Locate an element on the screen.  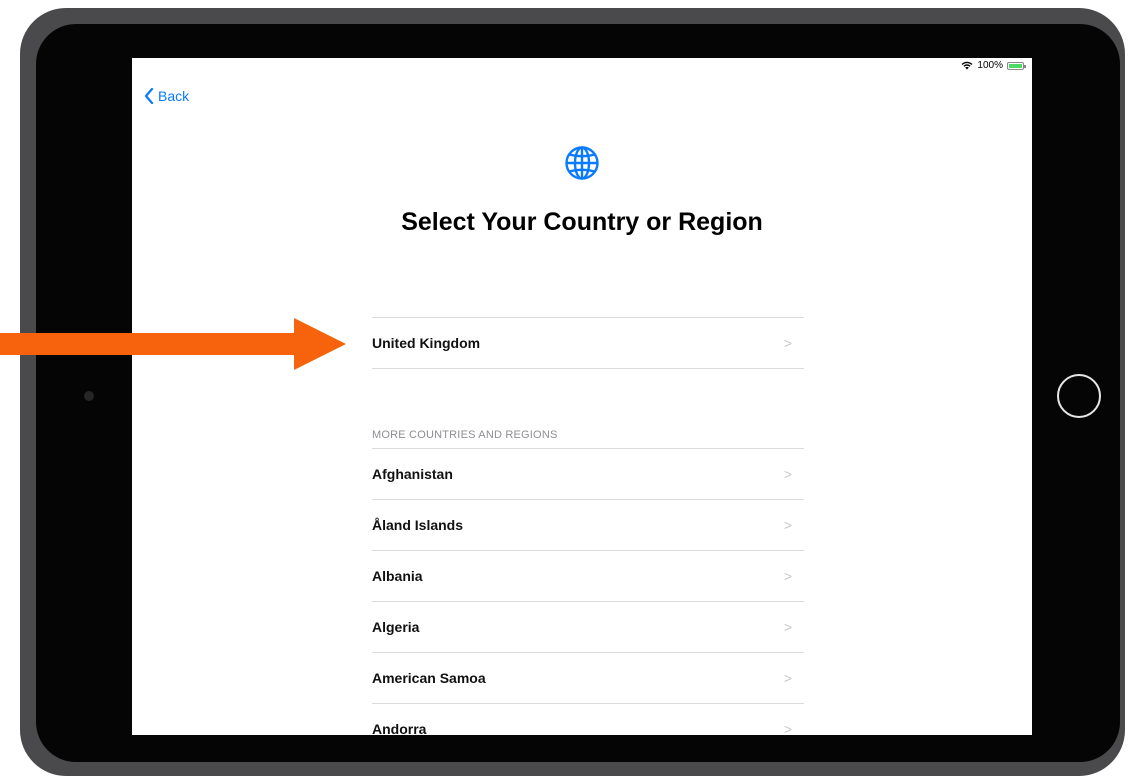
list-item-label: Algeria is located at coordinates (396, 627).